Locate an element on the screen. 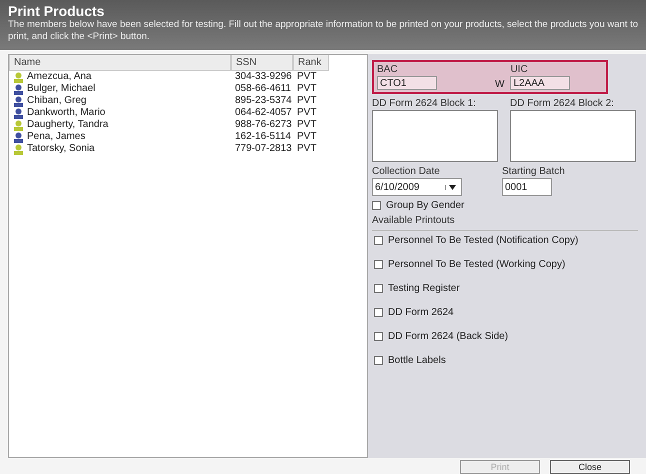 The height and width of the screenshot is (474, 646). ssn-cell-text: 895-23-5374 is located at coordinates (263, 101).